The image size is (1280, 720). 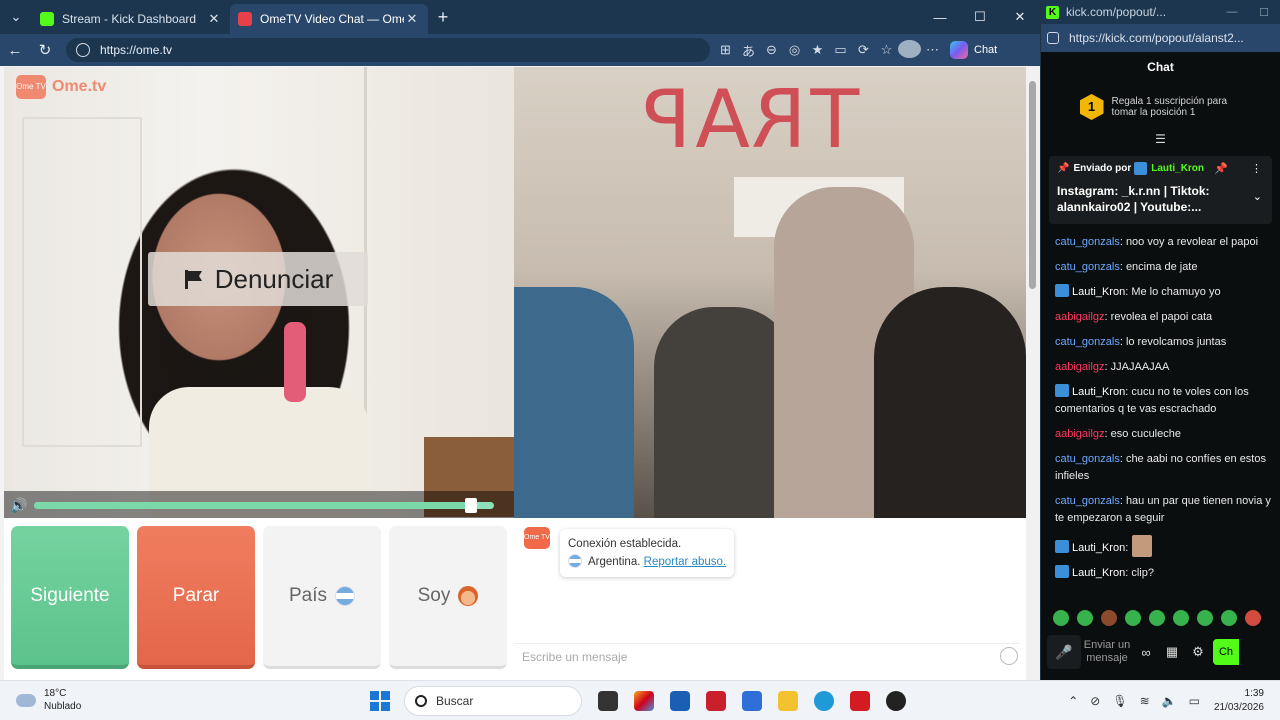 What do you see at coordinates (1169, 701) in the screenshot?
I see `volume-icon: 🔈` at bounding box center [1169, 701].